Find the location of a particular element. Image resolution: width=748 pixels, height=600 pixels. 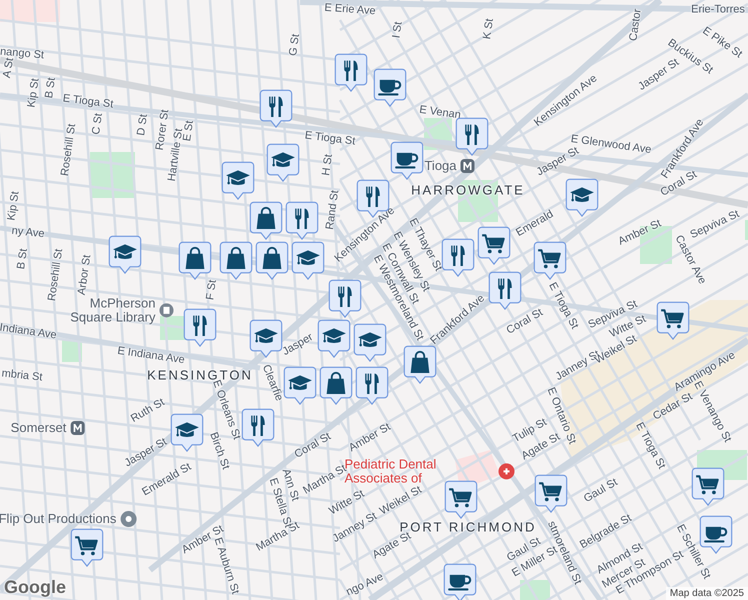

street-label: Ruth St is located at coordinates (148, 411).